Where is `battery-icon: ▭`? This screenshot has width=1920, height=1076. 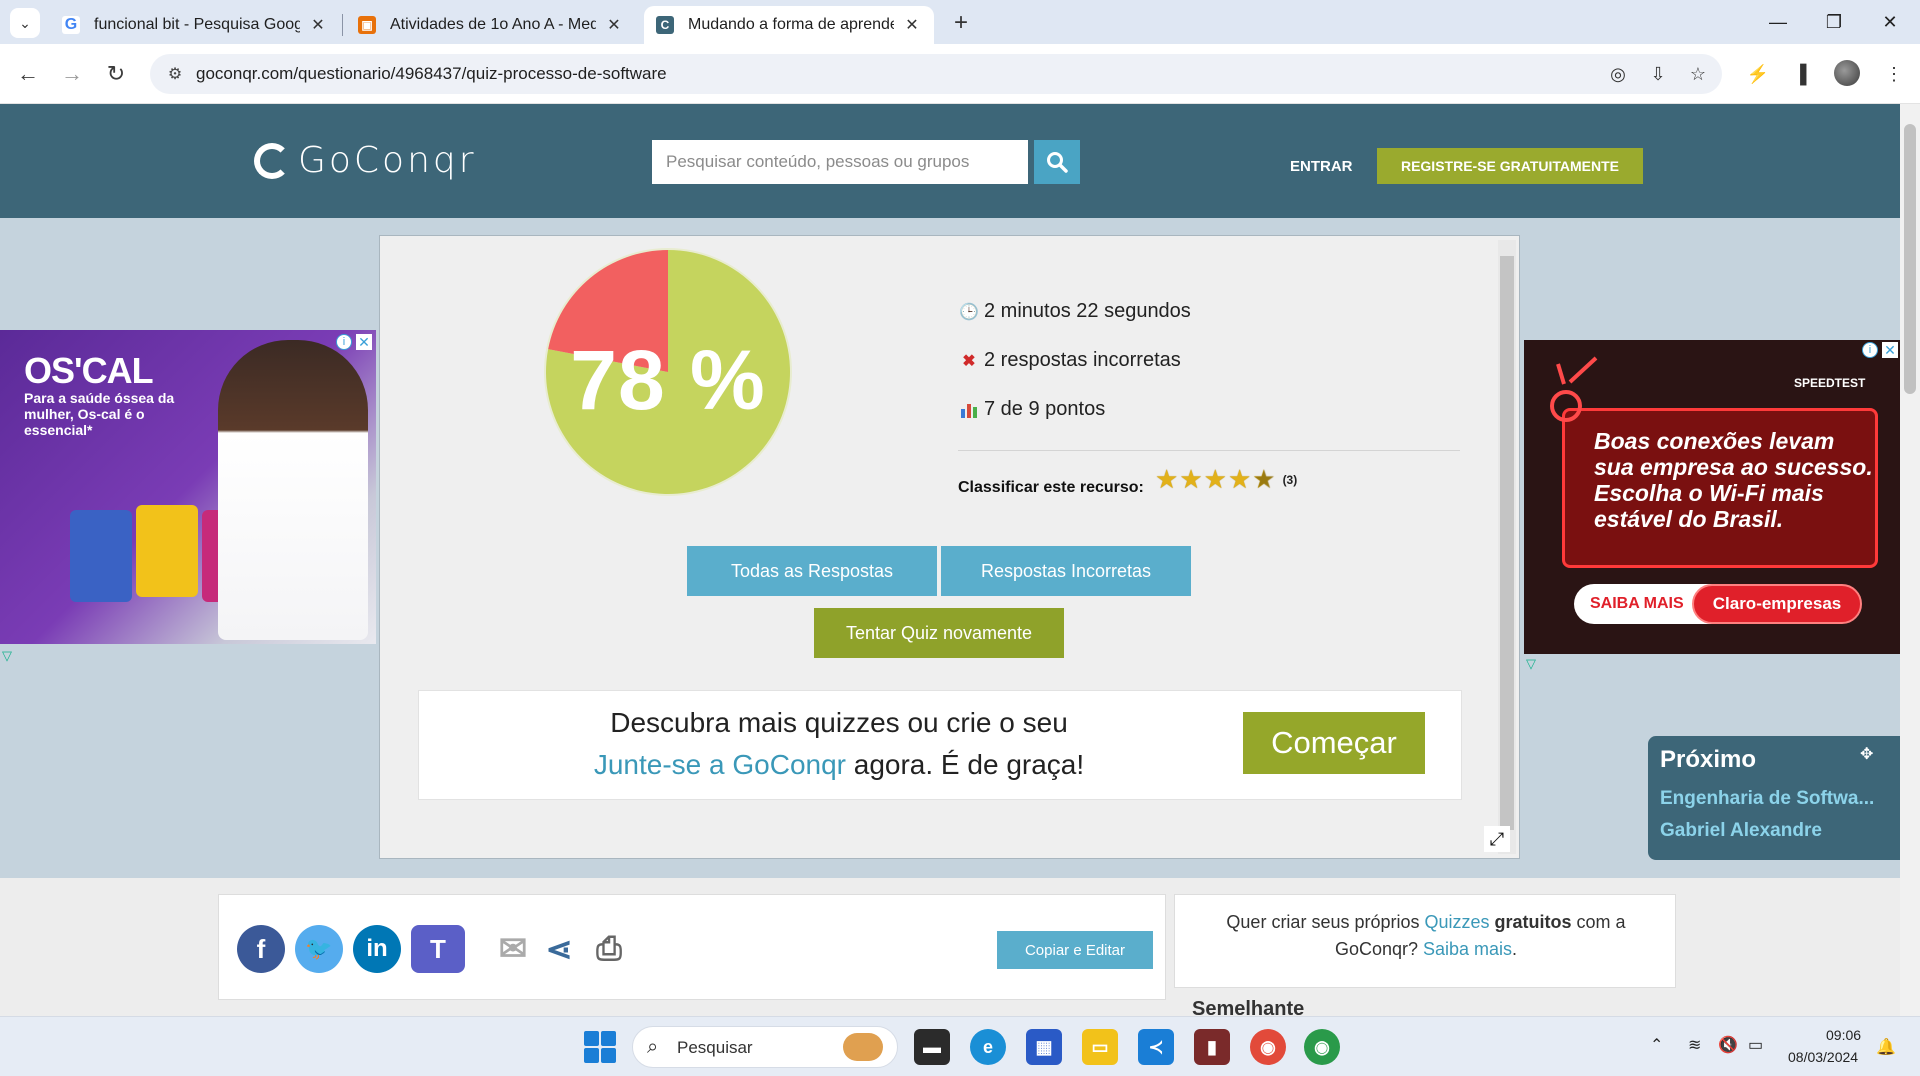
battery-icon: ▭ is located at coordinates (1755, 1045).